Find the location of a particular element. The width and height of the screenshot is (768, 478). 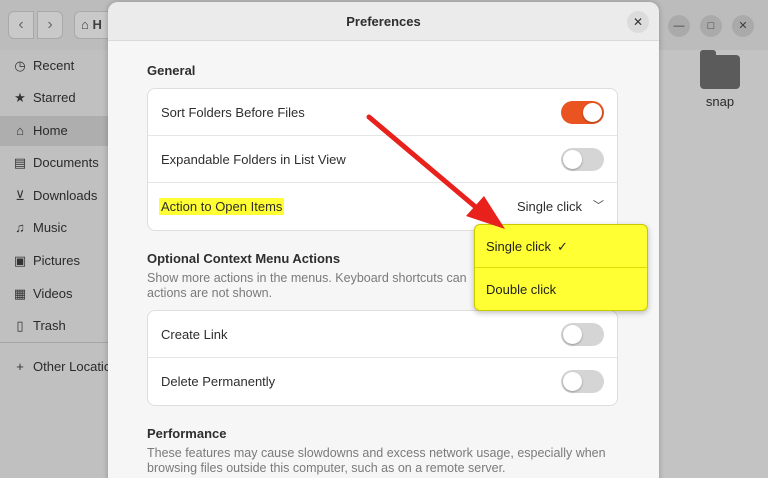

dropdown-option-double-click: Double click is located at coordinates (561, 289).